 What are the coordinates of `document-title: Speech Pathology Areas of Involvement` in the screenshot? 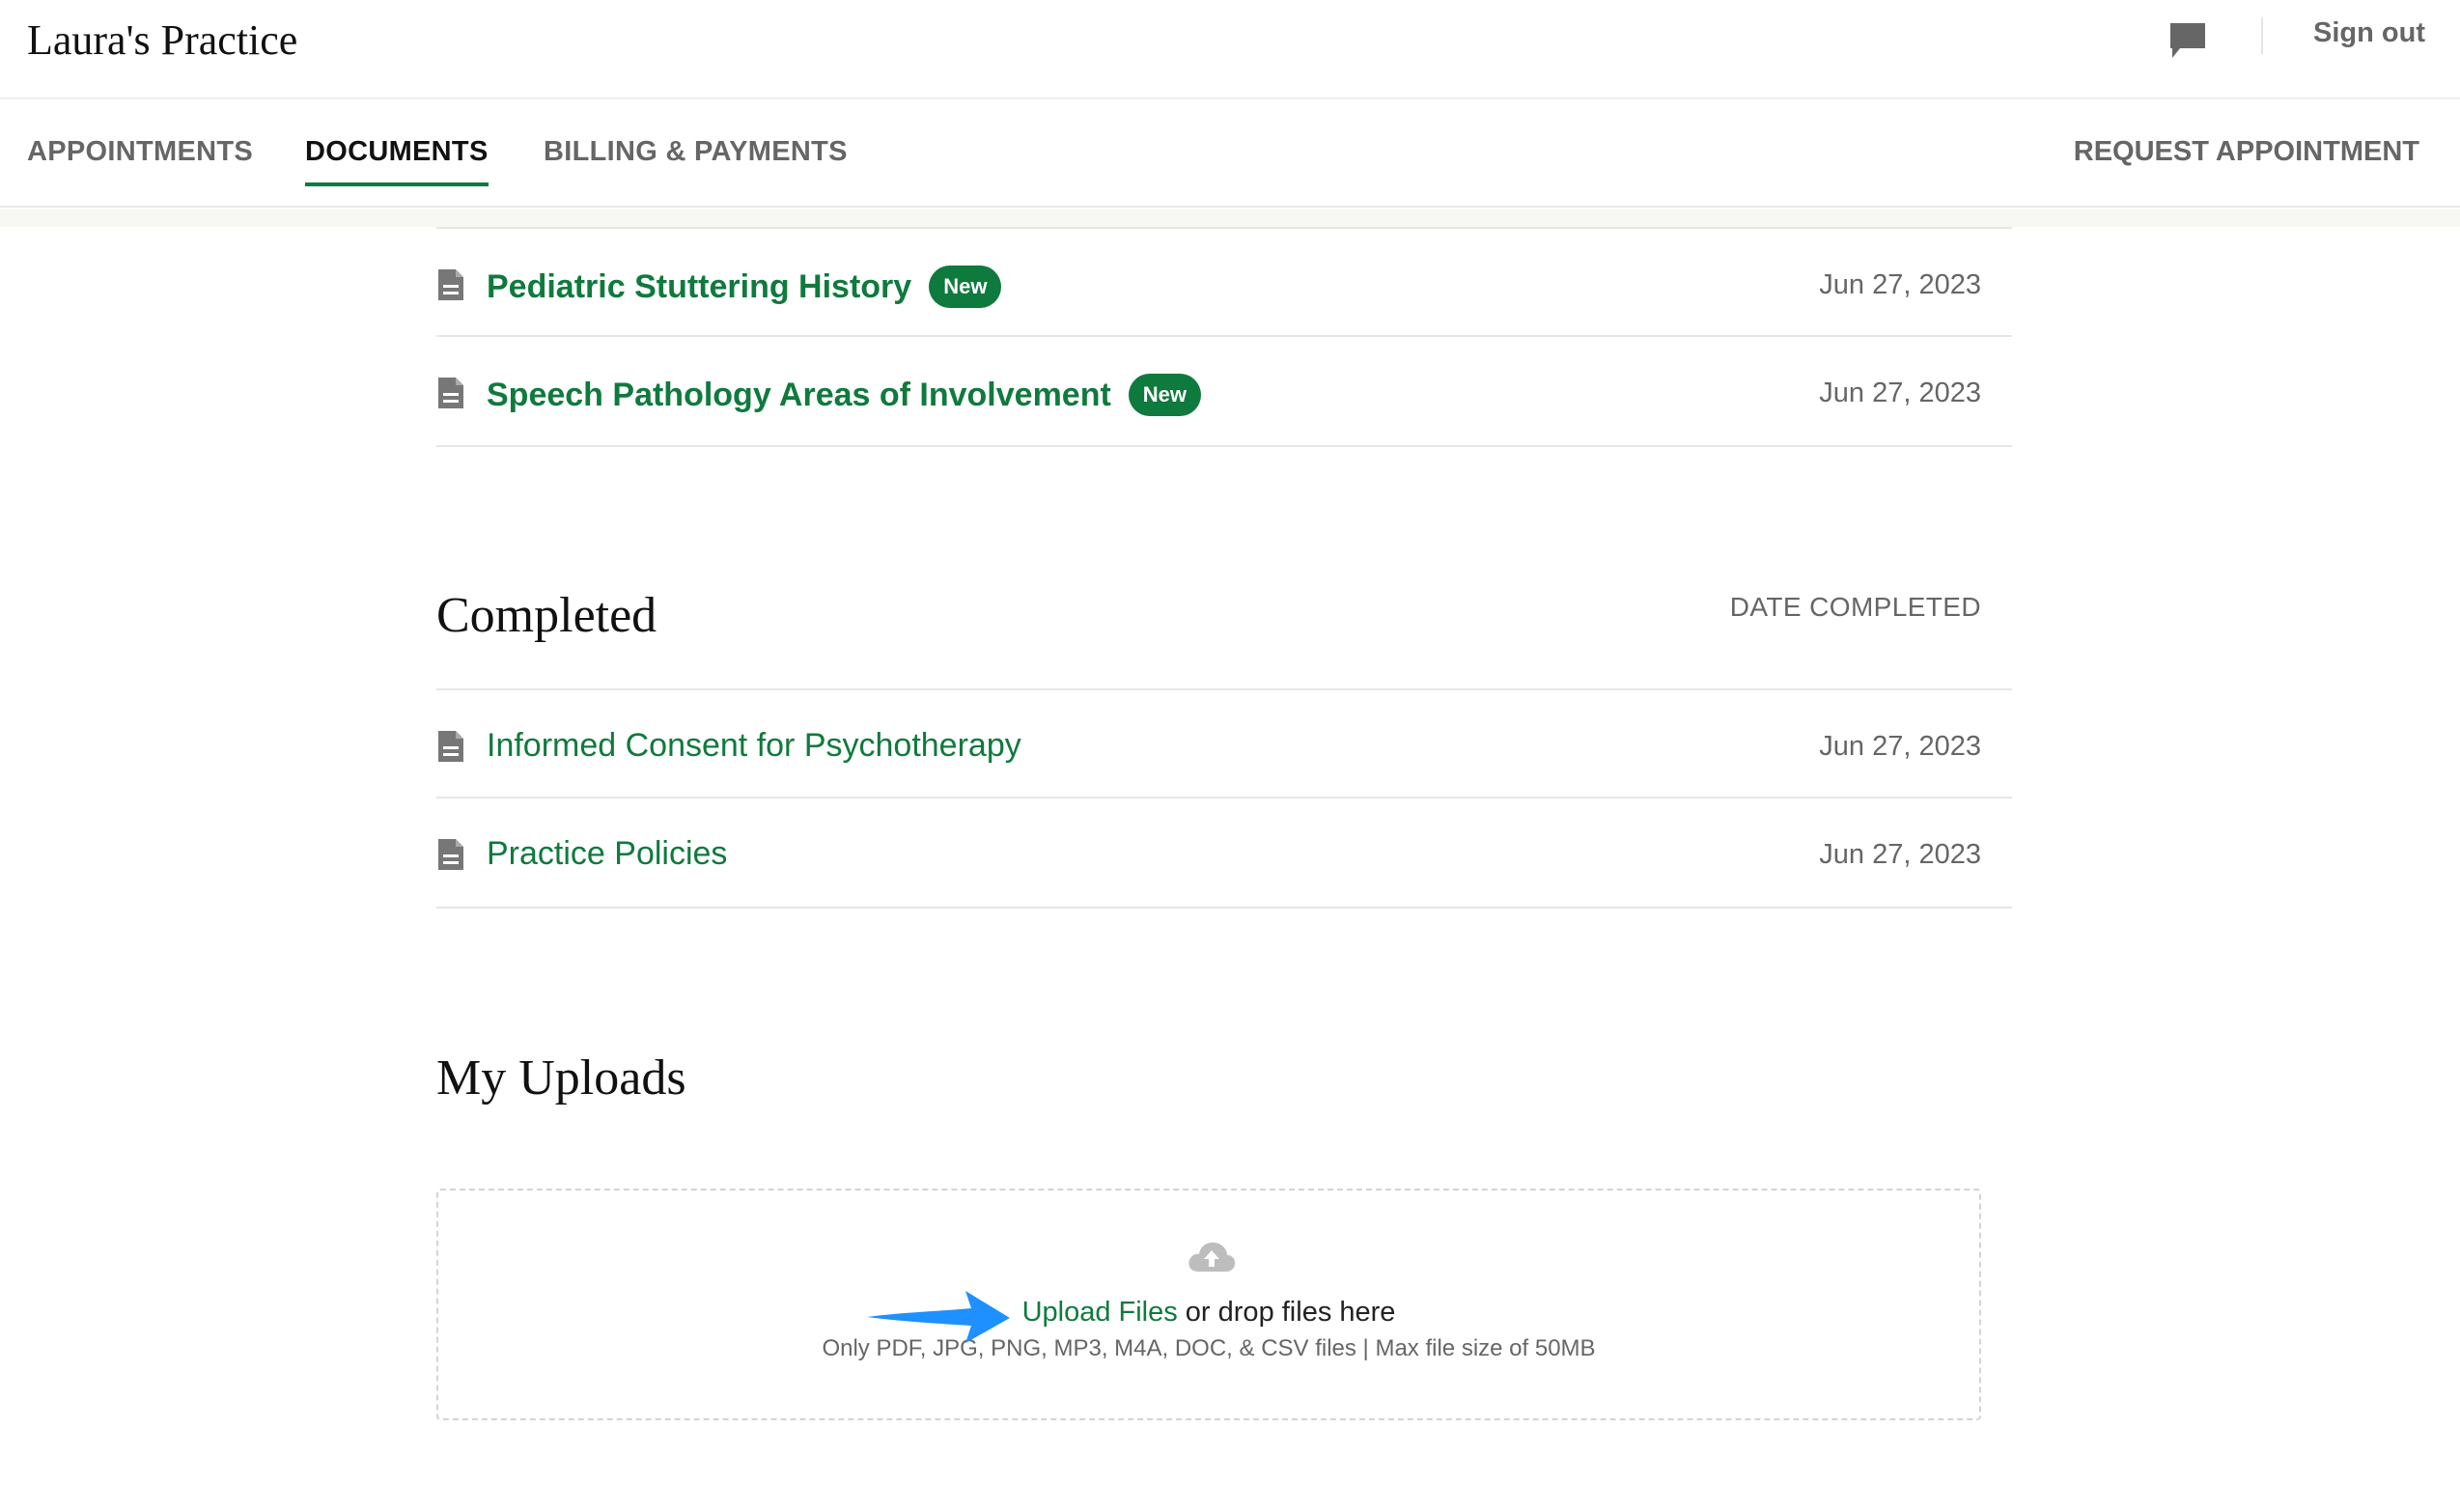 It's located at (799, 395).